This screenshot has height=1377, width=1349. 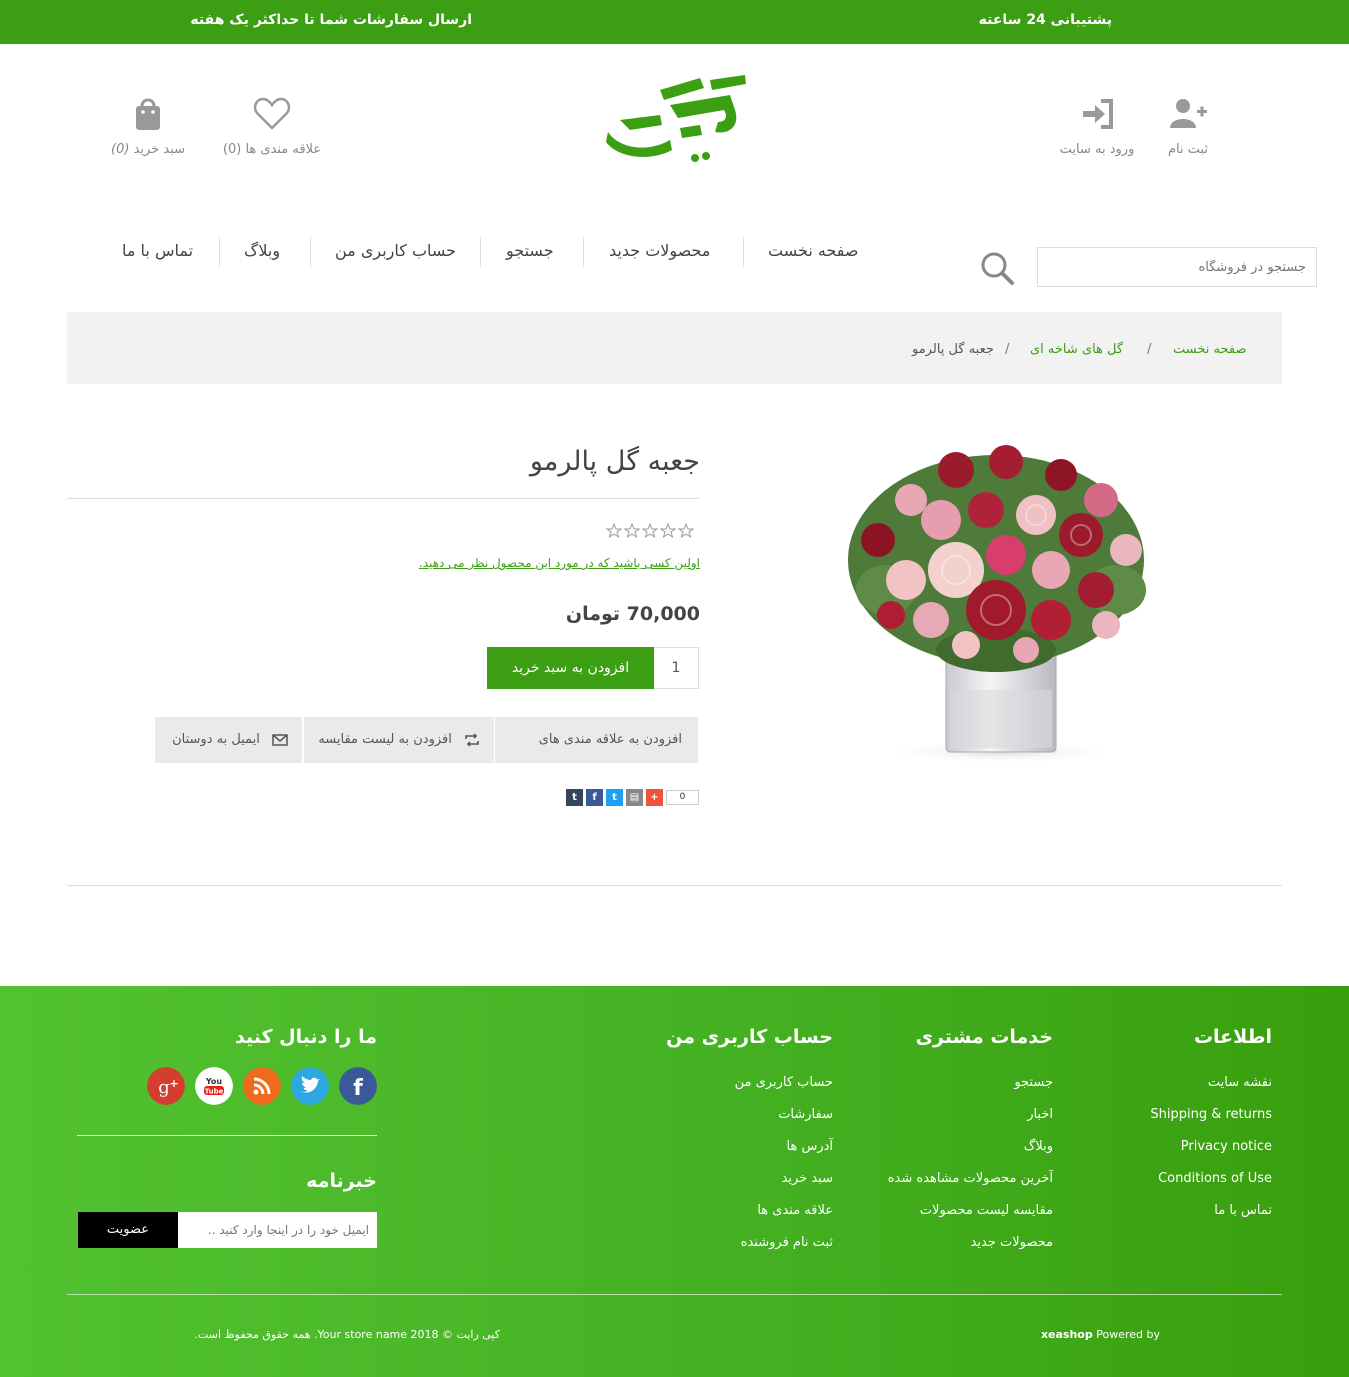 I want to click on search-input, so click(x=1177, y=267).